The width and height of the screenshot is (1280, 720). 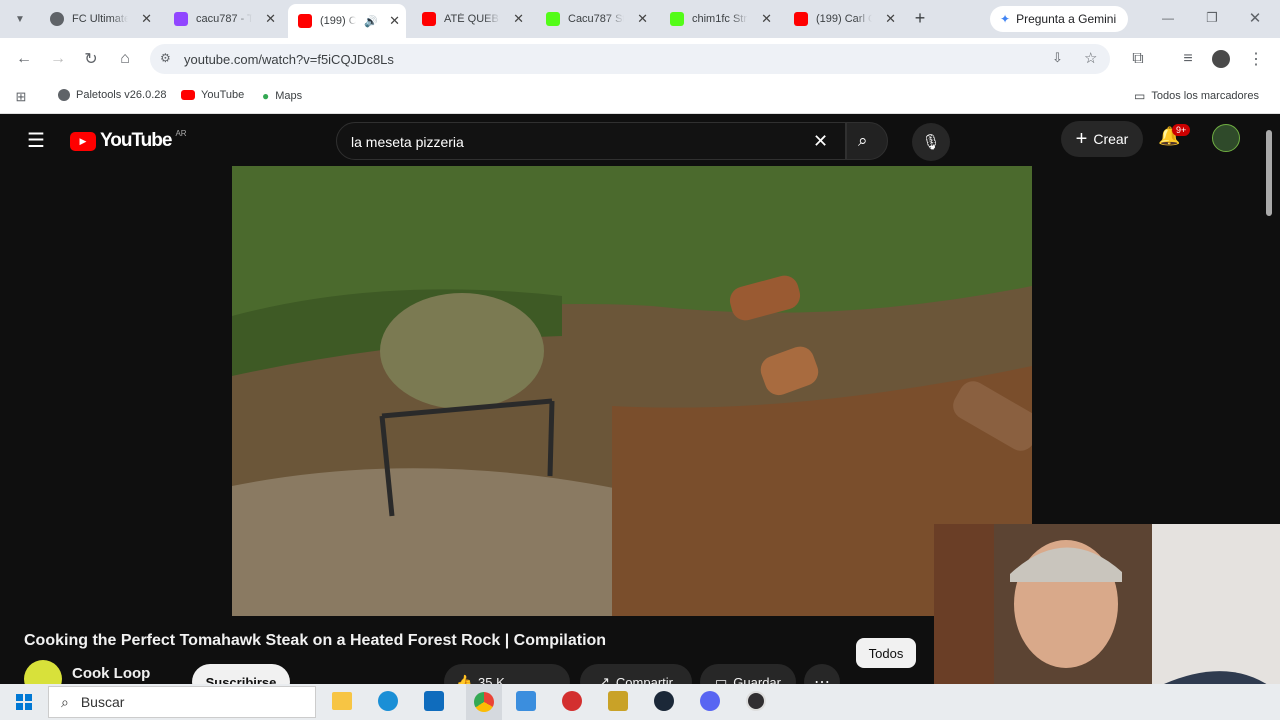 I want to click on address-bar: ⚙ youtube.com/watch?v=f5iCQJDc8Ls ⇩ ☆, so click(x=630, y=59).